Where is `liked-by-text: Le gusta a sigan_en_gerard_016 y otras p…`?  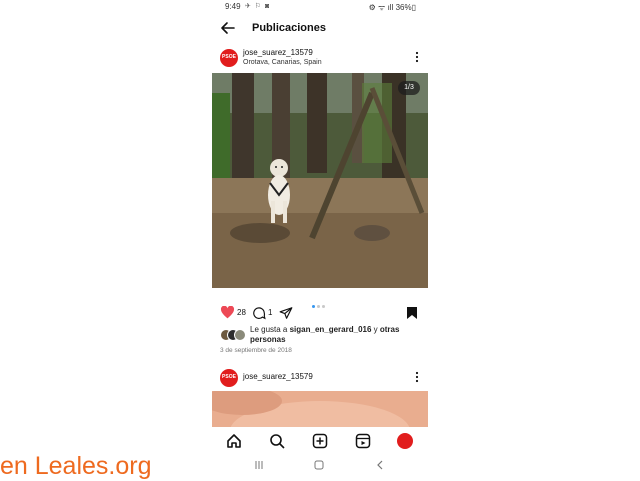
liked-by-text: Le gusta a sigan_en_gerard_016 y otras p… is located at coordinates (335, 335).